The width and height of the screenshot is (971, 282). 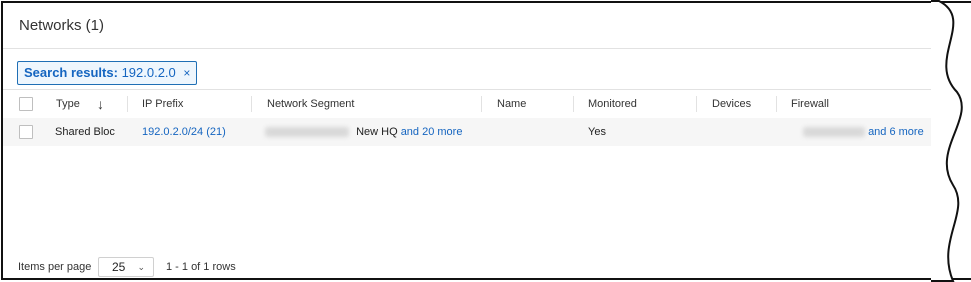 I want to click on row-checkbox, so click(x=26, y=132).